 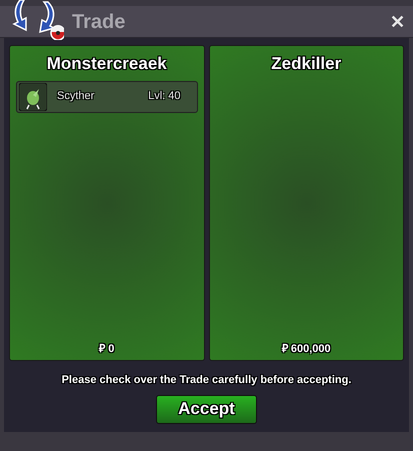 What do you see at coordinates (106, 349) in the screenshot?
I see `money-amount: ₽ 0` at bounding box center [106, 349].